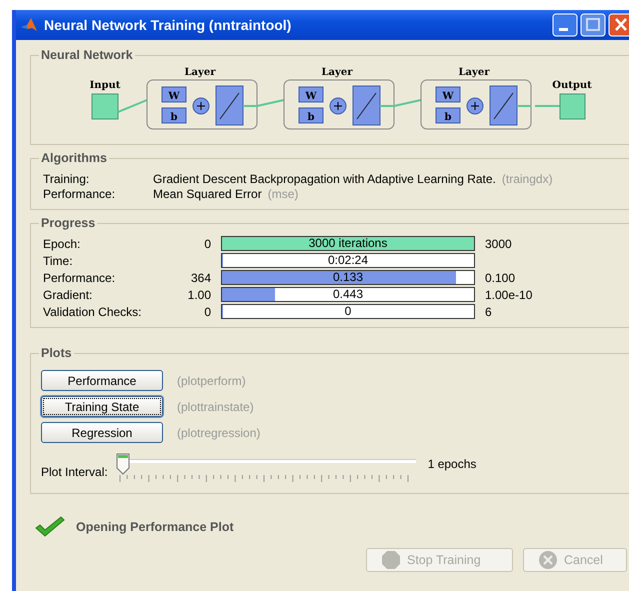  What do you see at coordinates (68, 295) in the screenshot?
I see `progress-label: Gradient:` at bounding box center [68, 295].